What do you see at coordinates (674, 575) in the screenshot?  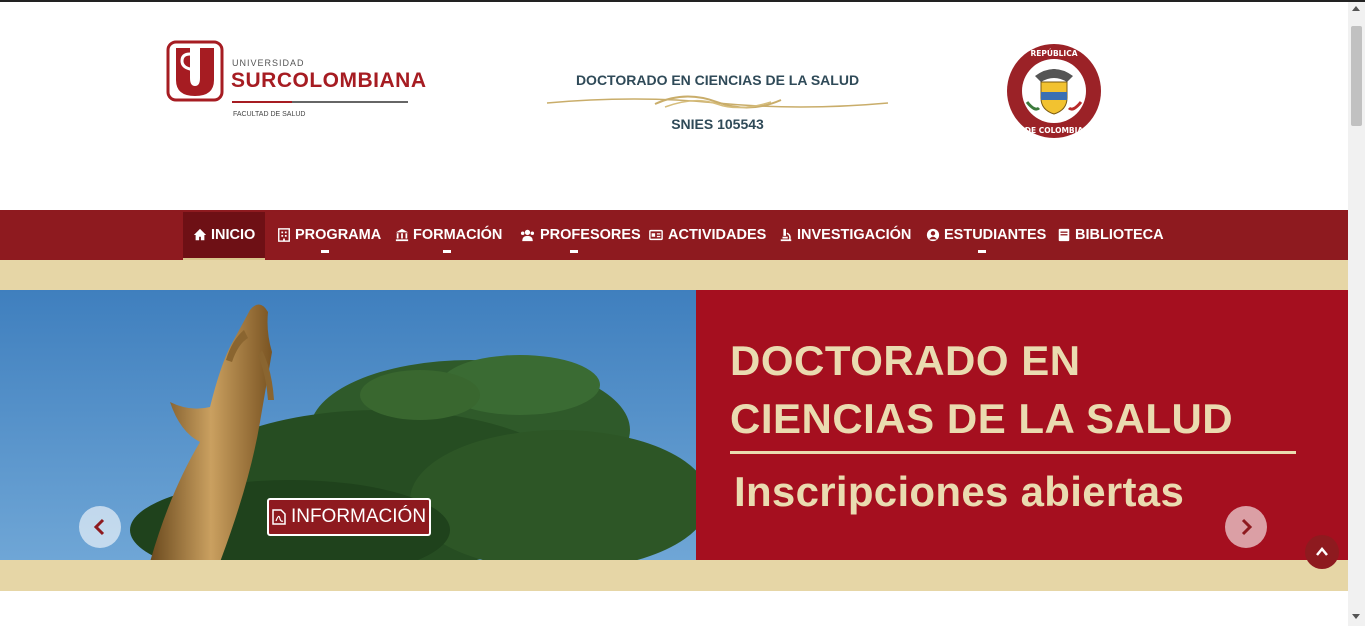 I see `hero-bottom-band` at bounding box center [674, 575].